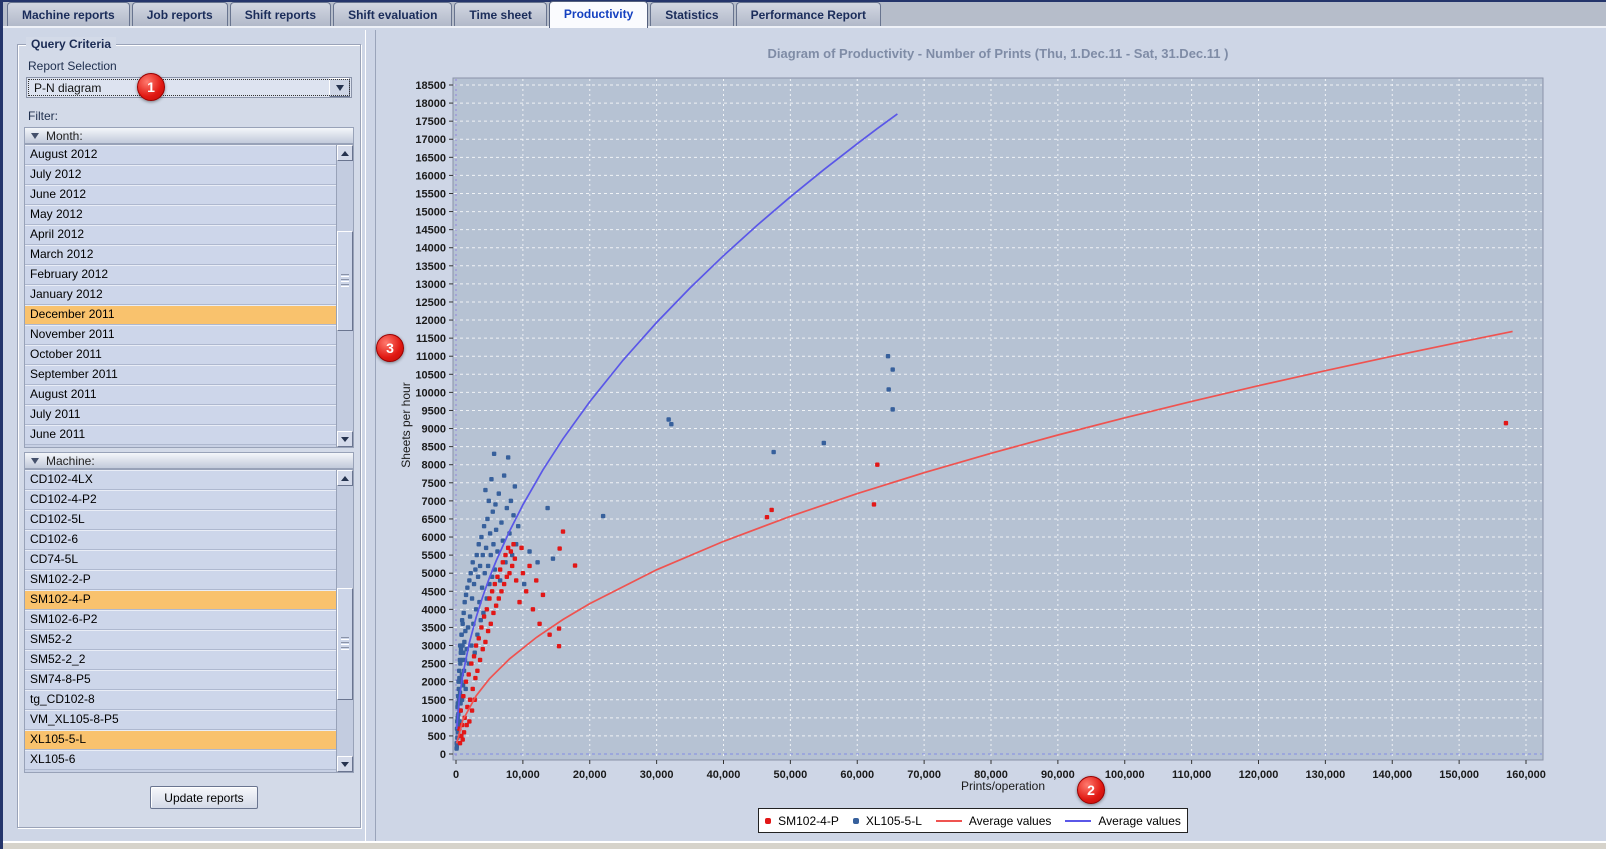  What do you see at coordinates (808, 14) in the screenshot?
I see `tab-performance-report: Performance Report` at bounding box center [808, 14].